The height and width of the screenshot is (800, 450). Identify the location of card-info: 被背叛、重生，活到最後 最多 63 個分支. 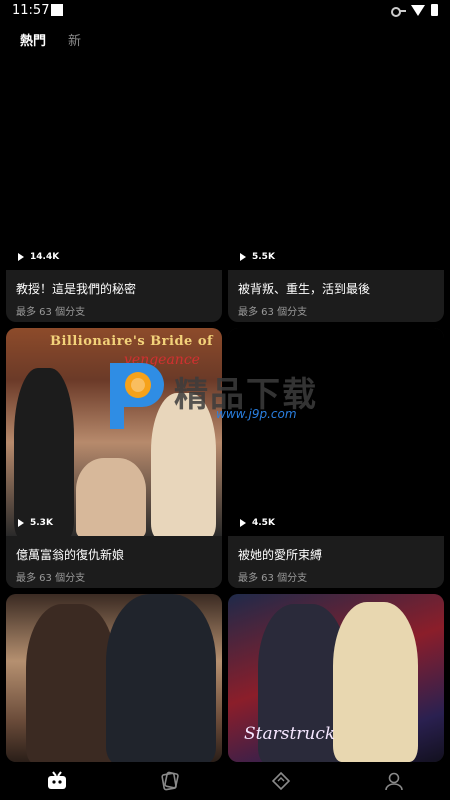
(336, 296).